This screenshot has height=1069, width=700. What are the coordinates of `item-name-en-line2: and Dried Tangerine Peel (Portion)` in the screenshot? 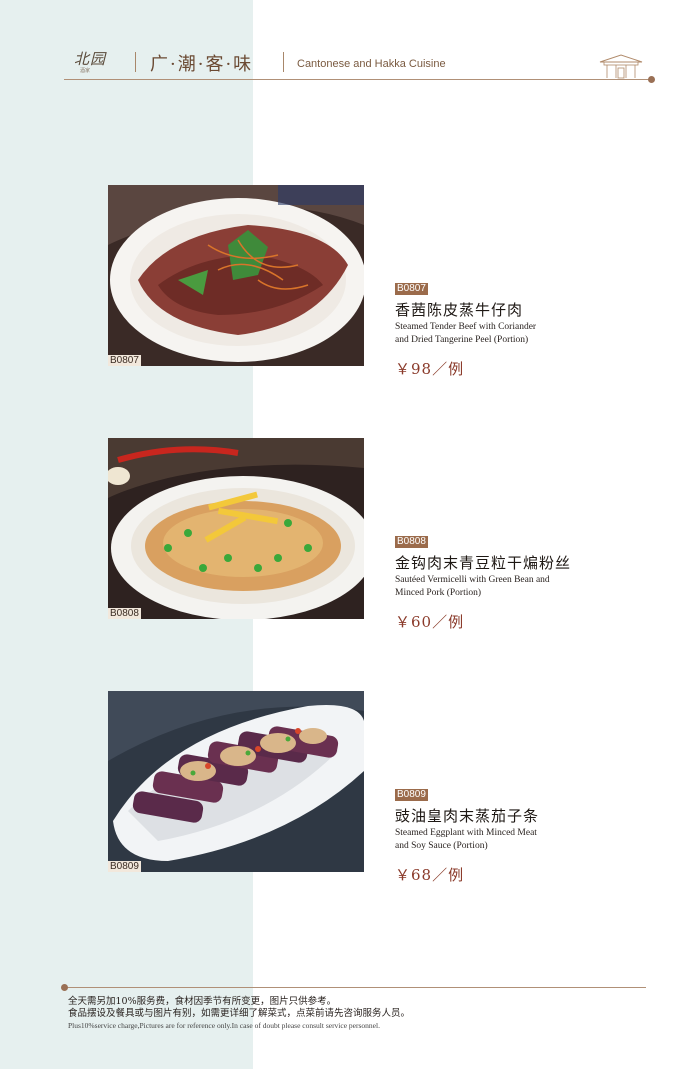 It's located at (462, 340).